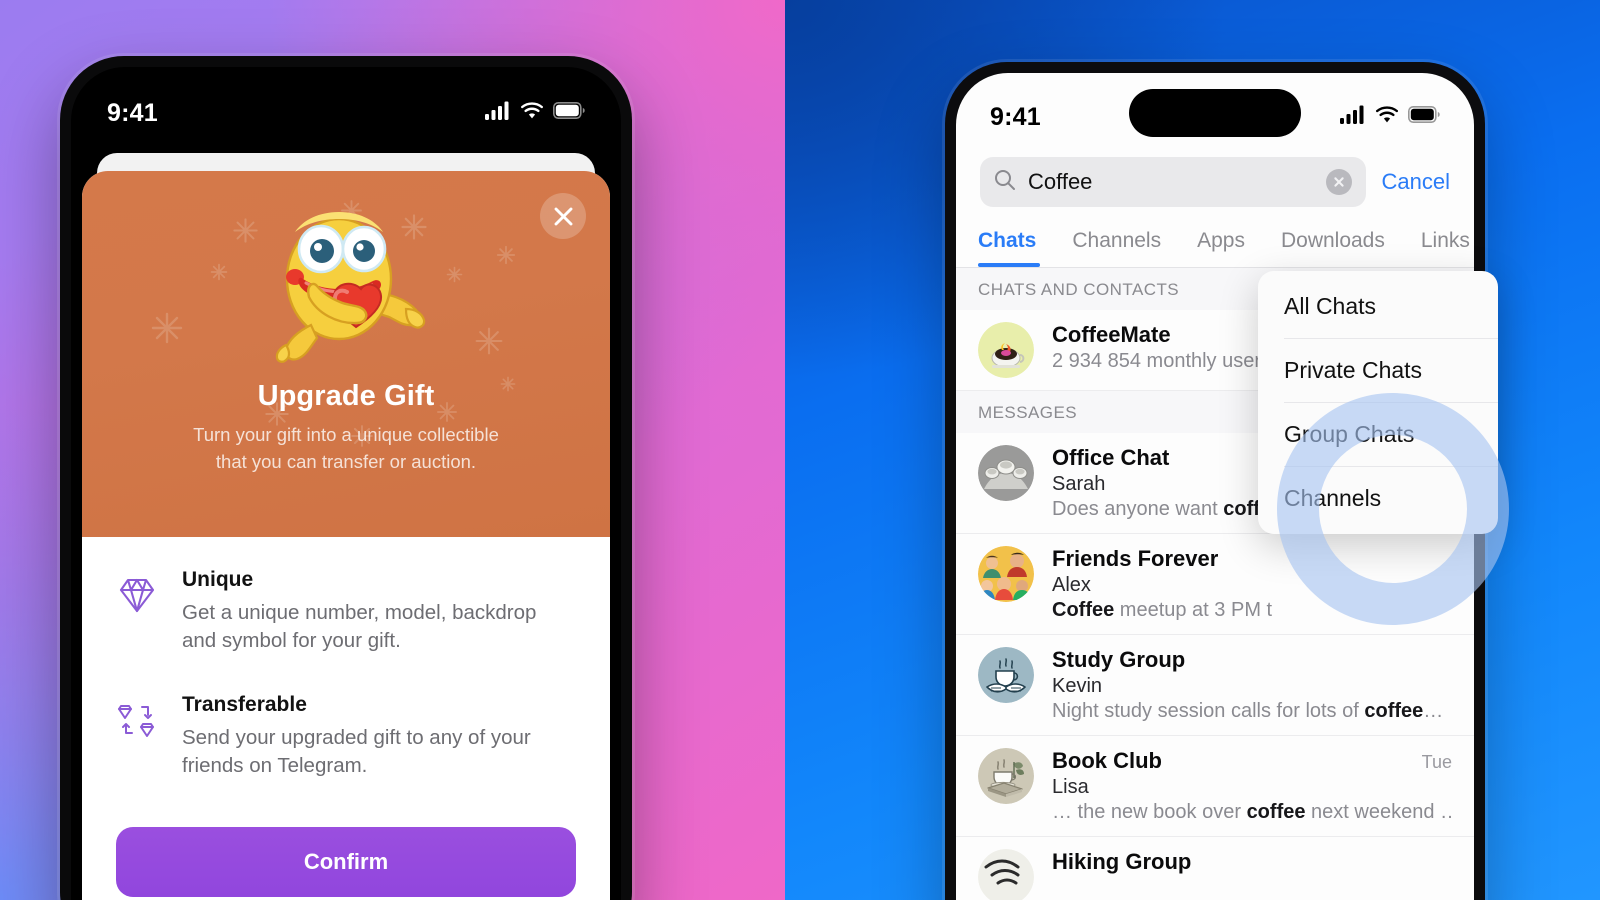  I want to click on list-item-message: Coffee meetup at 3 PM t, so click(1252, 610).